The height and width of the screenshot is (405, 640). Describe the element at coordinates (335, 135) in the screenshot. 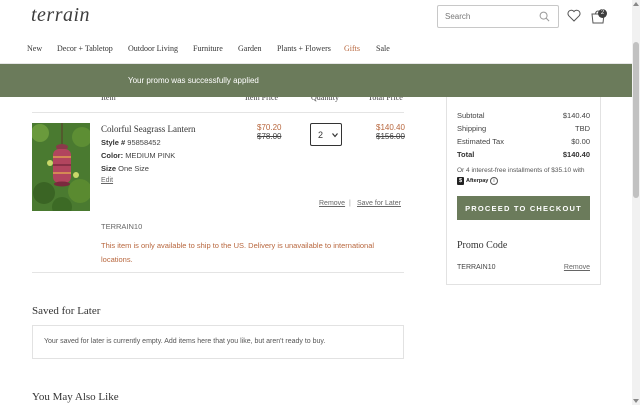

I see `chevron-down-icon` at that location.